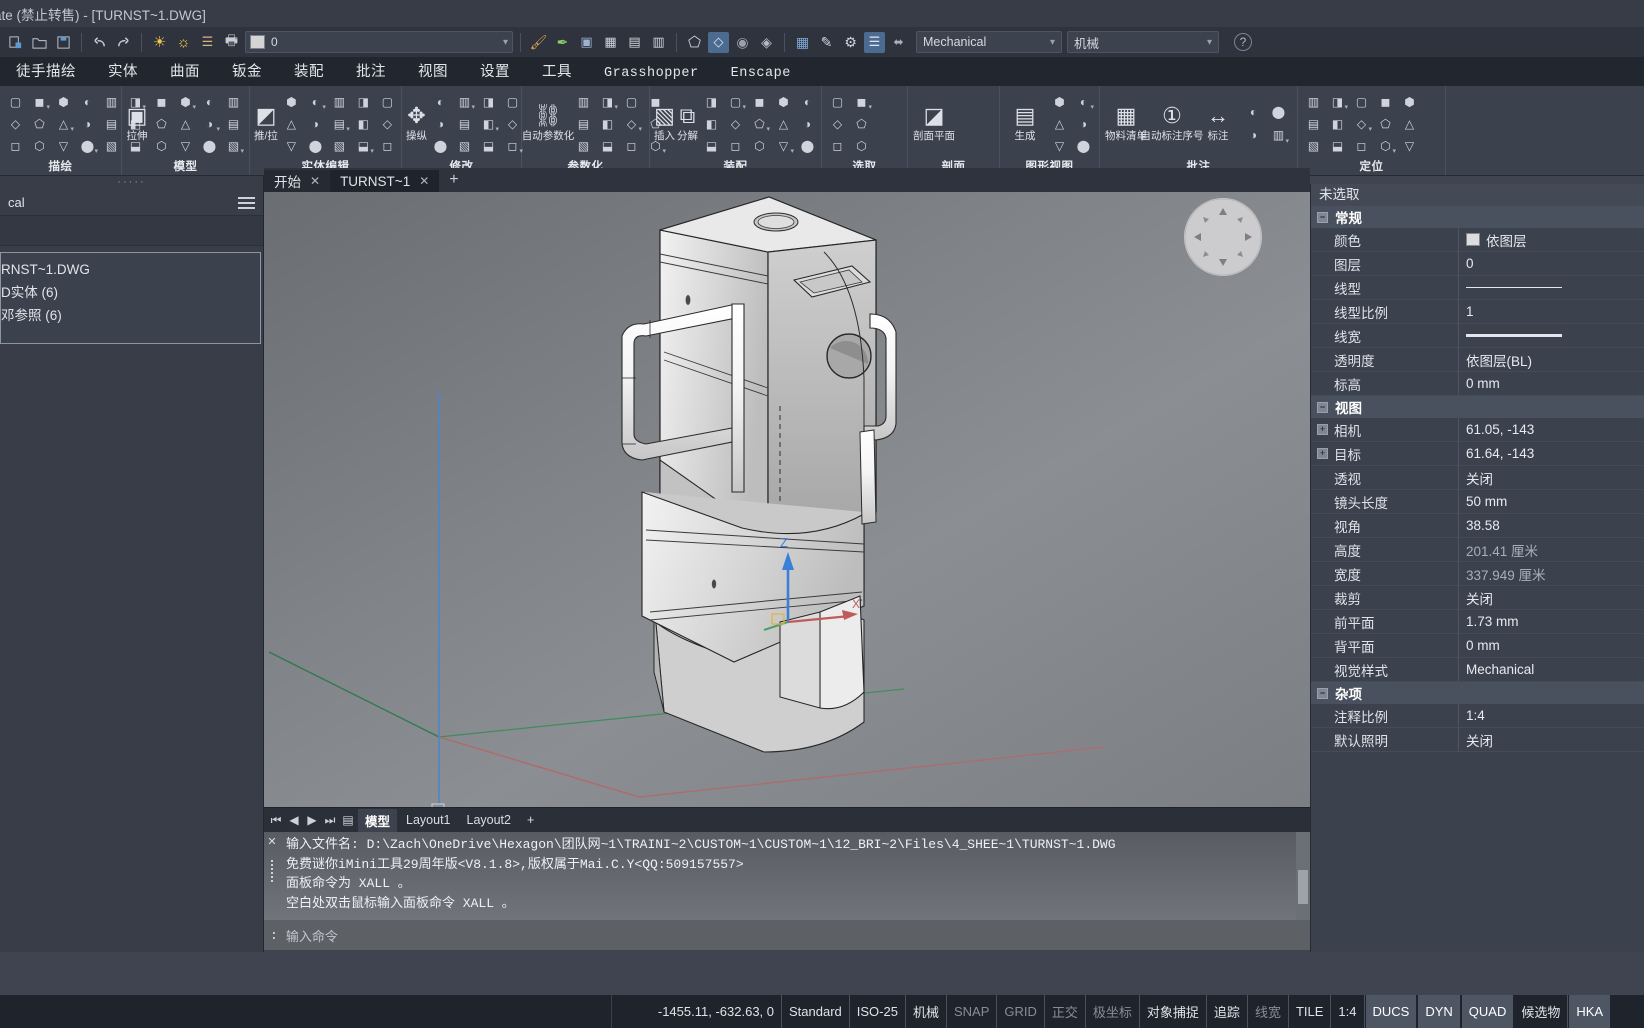  Describe the element at coordinates (1551, 598) in the screenshot. I see `property-value-cell: 关闭` at that location.